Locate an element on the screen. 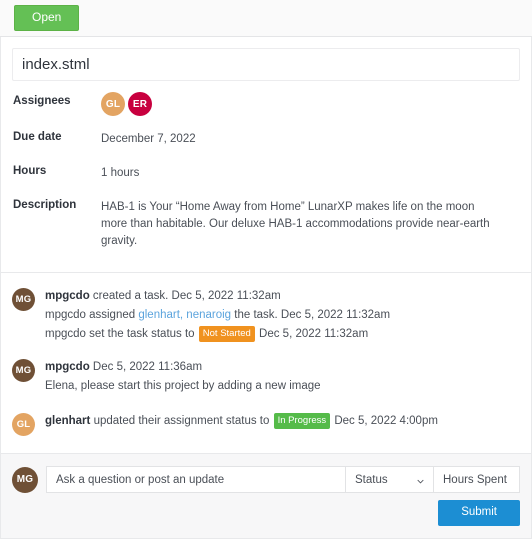 This screenshot has width=532, height=539. field-row-hours: Hours 1 hours is located at coordinates (266, 173).